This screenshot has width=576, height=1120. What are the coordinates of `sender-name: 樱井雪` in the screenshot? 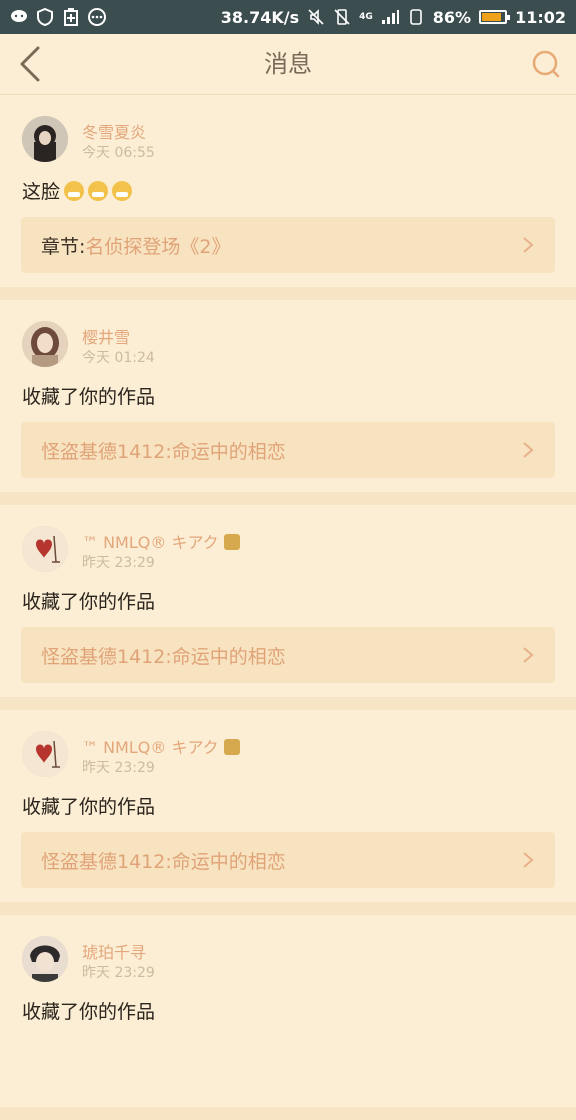 It's located at (106, 336).